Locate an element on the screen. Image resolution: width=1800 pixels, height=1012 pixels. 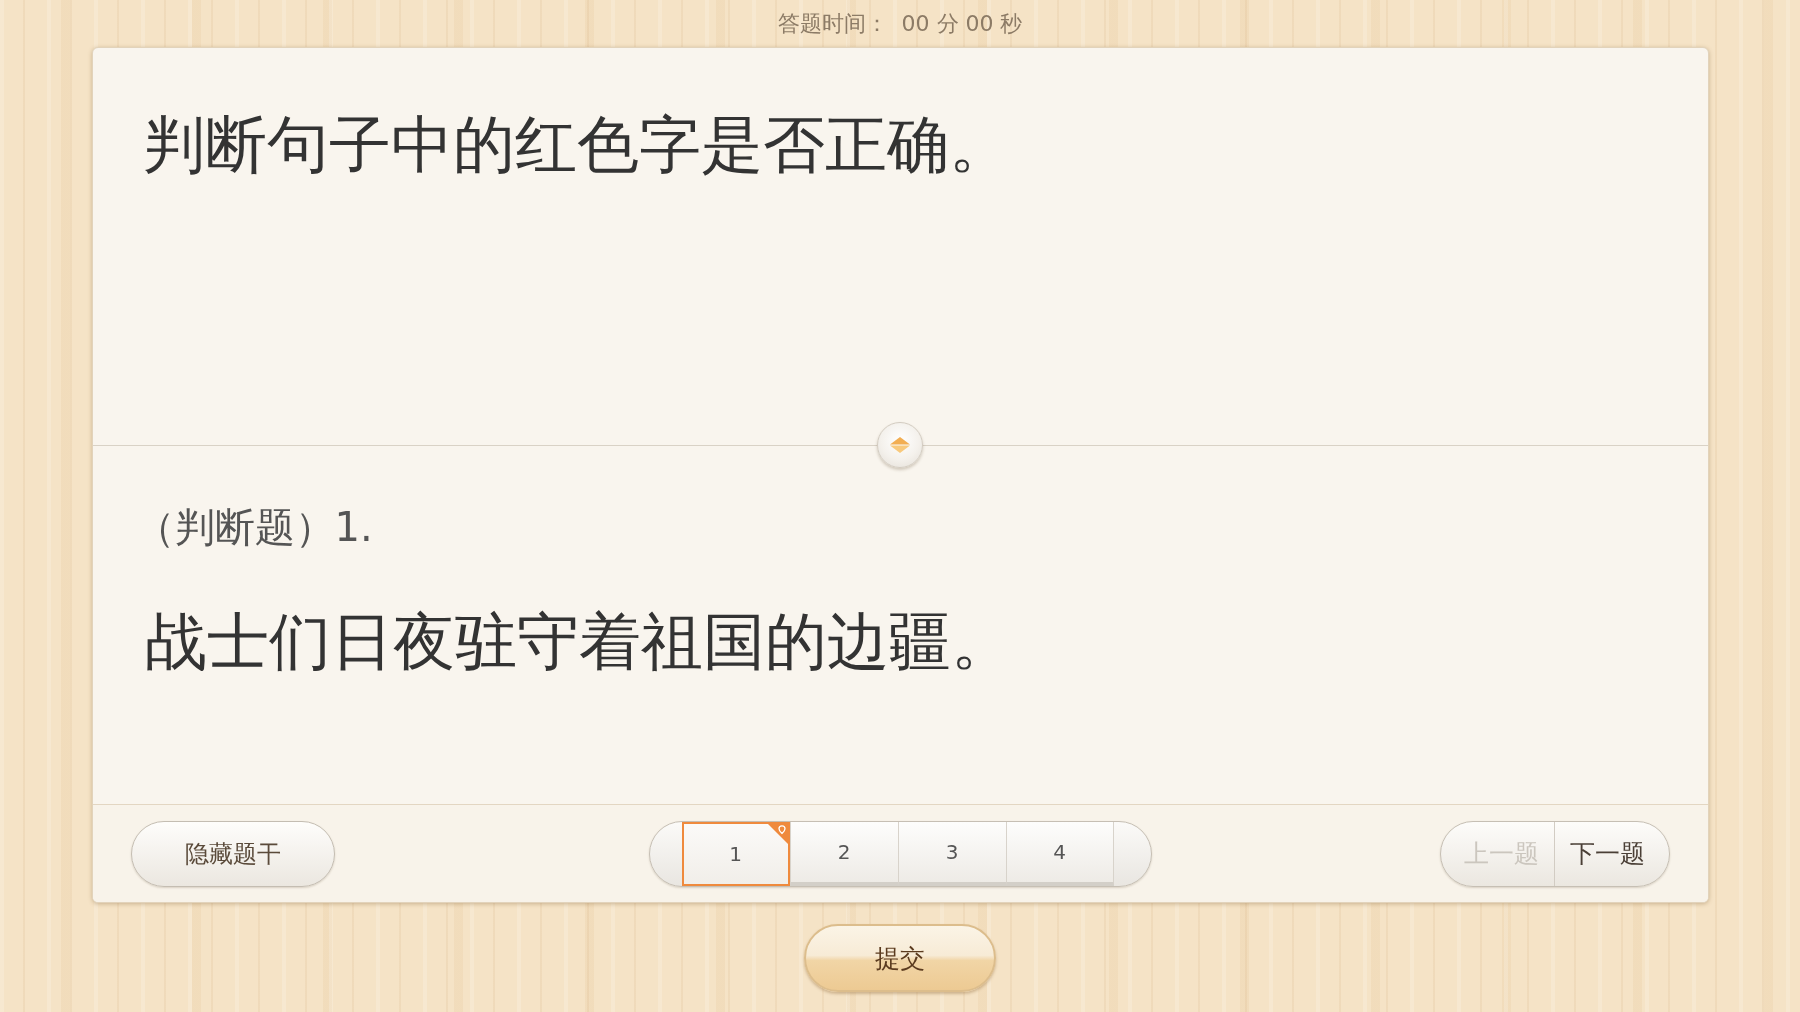
next-question-button: 下一题 is located at coordinates (1612, 853).